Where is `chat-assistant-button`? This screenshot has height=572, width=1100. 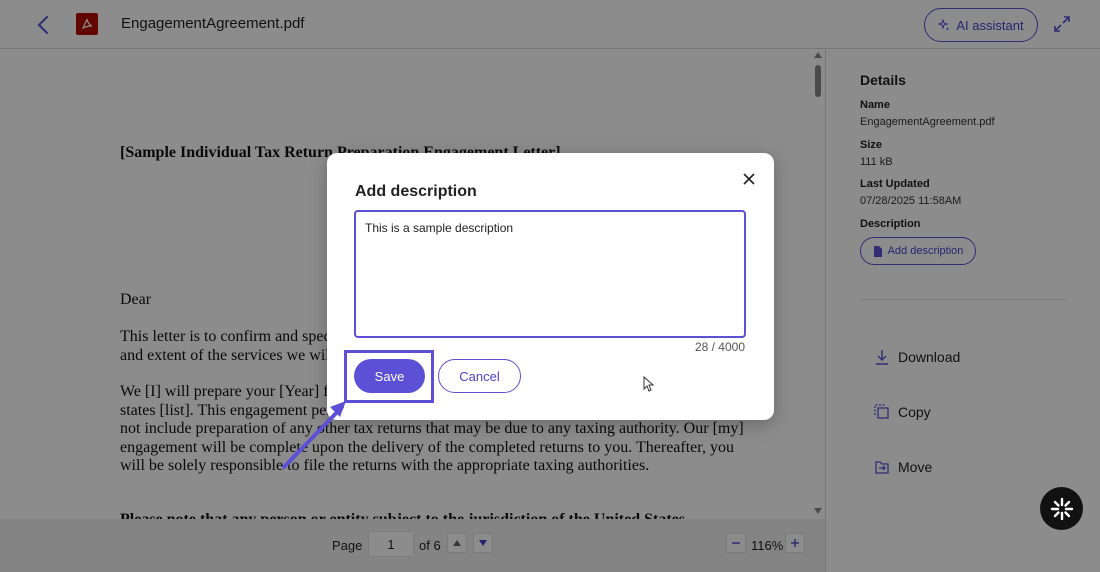 chat-assistant-button is located at coordinates (1061, 508).